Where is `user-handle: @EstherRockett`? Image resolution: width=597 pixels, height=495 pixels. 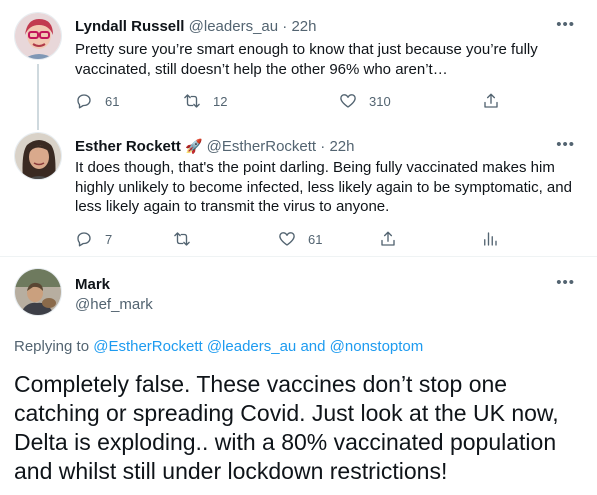
user-handle: @EstherRockett is located at coordinates (261, 146).